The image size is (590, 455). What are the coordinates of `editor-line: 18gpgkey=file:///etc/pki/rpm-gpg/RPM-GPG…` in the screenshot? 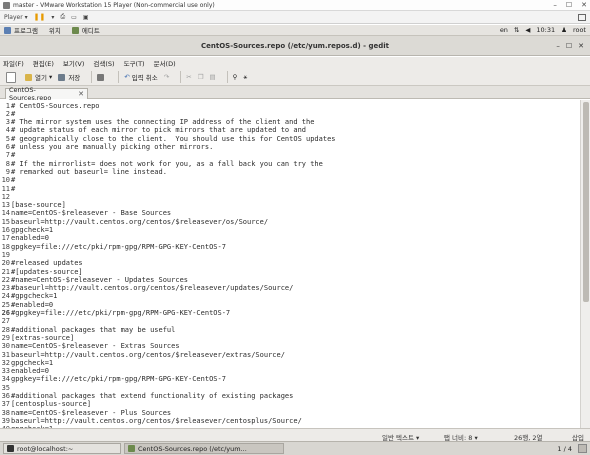 It's located at (113, 247).